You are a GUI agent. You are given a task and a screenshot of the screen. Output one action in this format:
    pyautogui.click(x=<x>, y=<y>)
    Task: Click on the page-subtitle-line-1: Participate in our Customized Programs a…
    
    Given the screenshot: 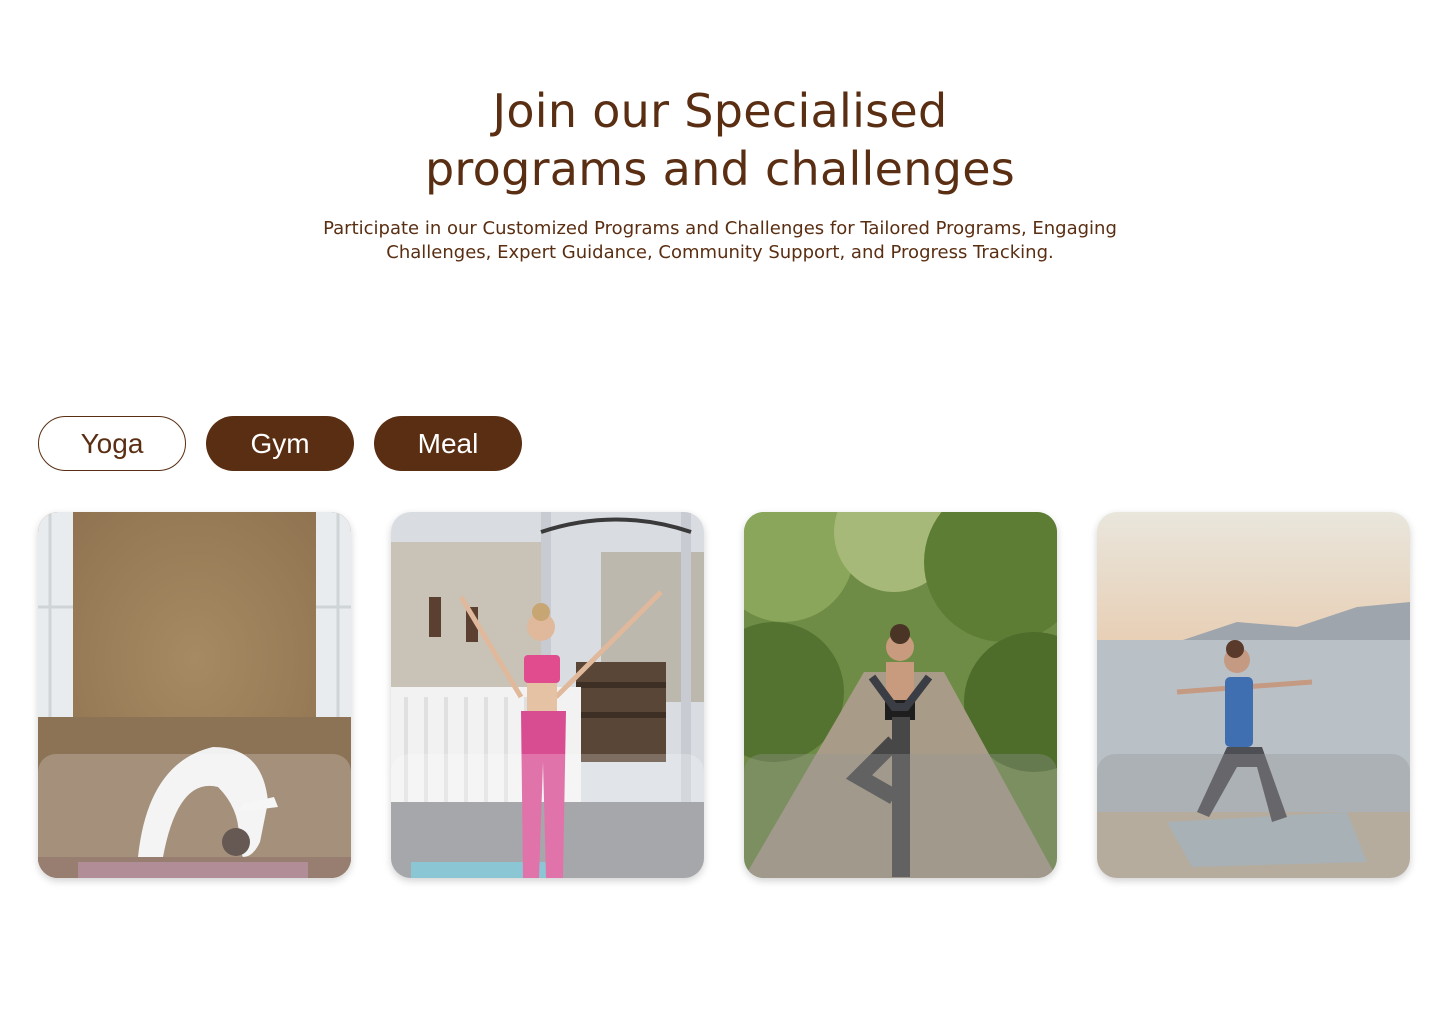 What is the action you would take?
    pyautogui.click(x=720, y=228)
    